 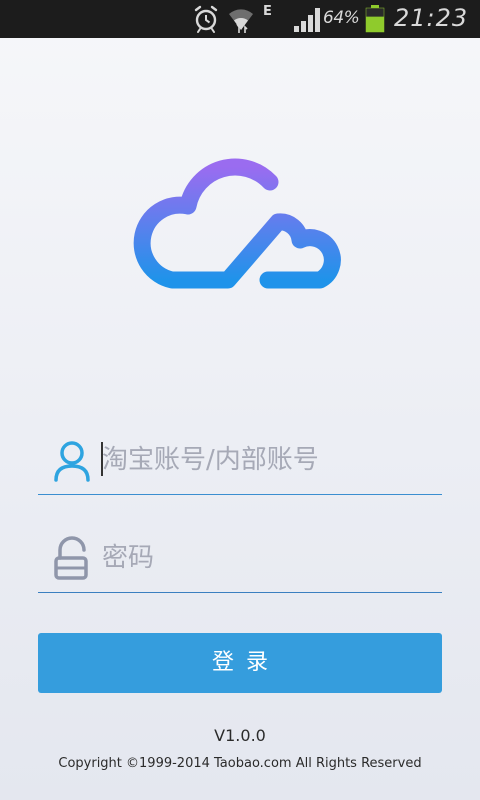 I want to click on lock-icon, so click(x=71, y=558).